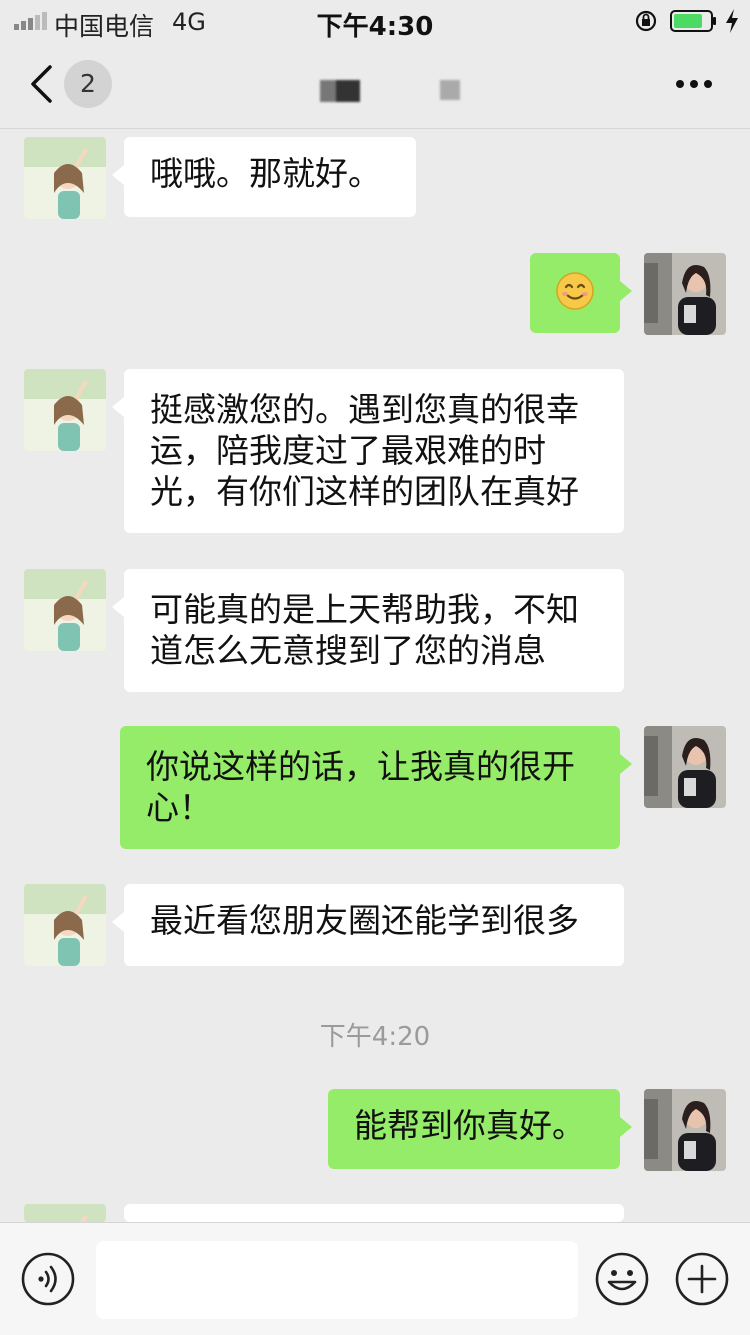 Image resolution: width=750 pixels, height=1335 pixels. What do you see at coordinates (48, 1279) in the screenshot?
I see `voice-icon` at bounding box center [48, 1279].